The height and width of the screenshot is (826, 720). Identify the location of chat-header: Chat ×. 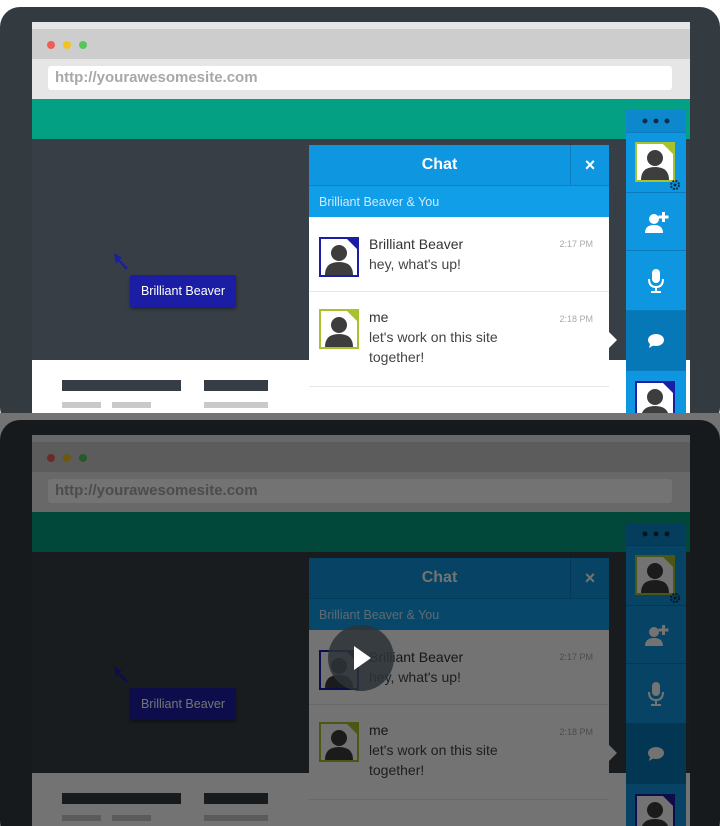
(459, 165).